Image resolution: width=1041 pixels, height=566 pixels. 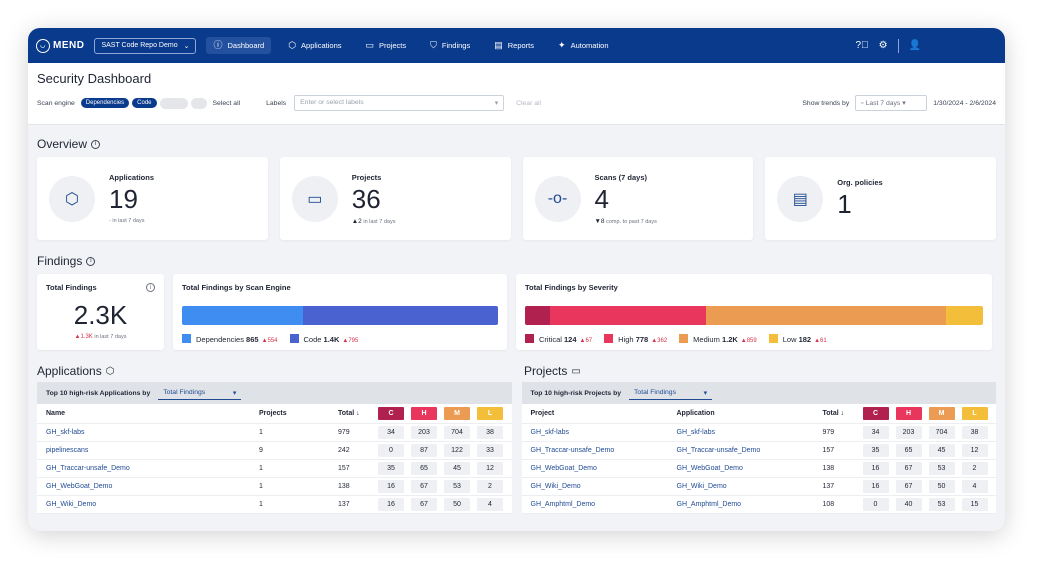 What do you see at coordinates (750, 468) in the screenshot?
I see `application-link: GH_WebGoat_Demo` at bounding box center [750, 468].